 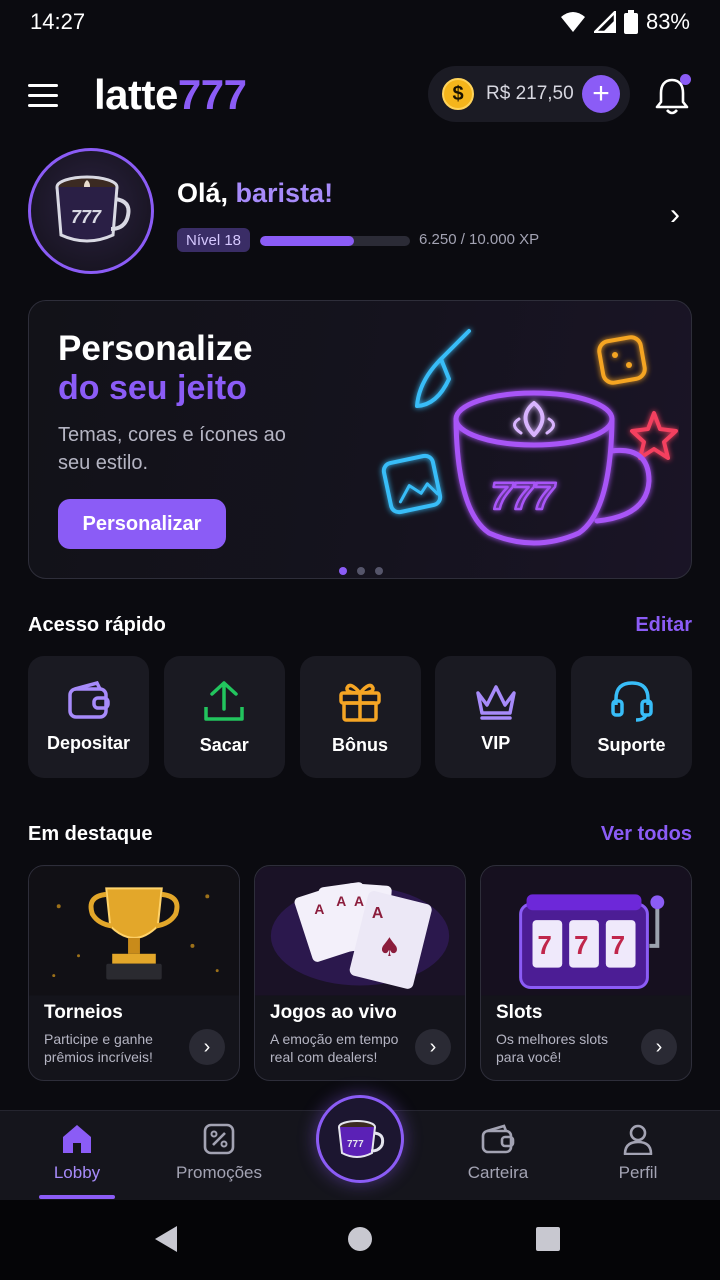 I want to click on balance-pill: $ R$ 217,50 +, so click(x=529, y=94).